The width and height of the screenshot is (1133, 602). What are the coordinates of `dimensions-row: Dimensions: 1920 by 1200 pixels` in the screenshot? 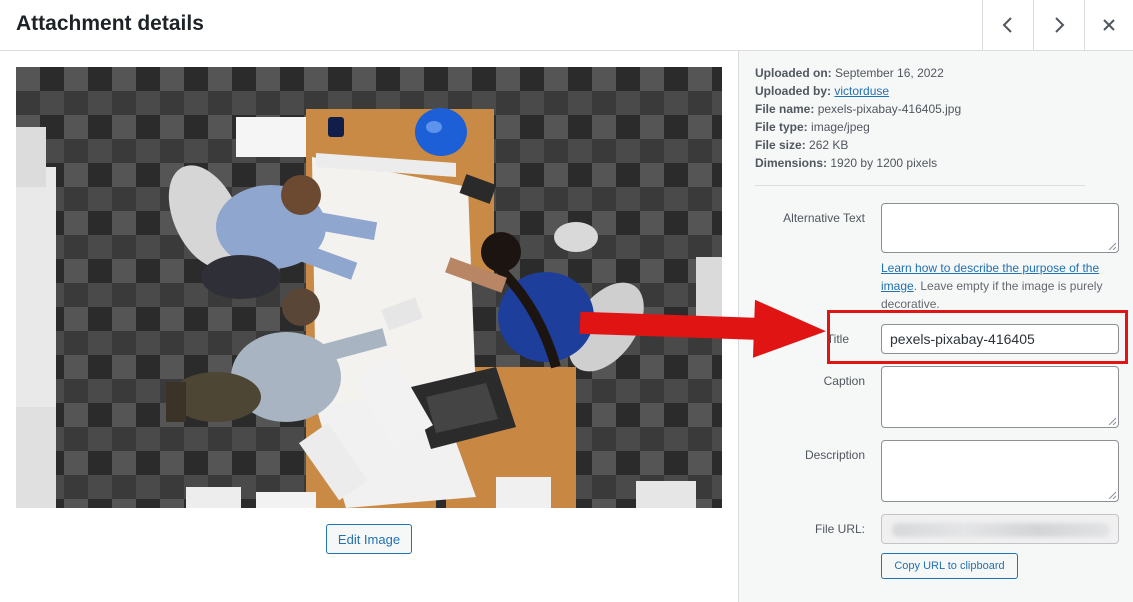 It's located at (846, 163).